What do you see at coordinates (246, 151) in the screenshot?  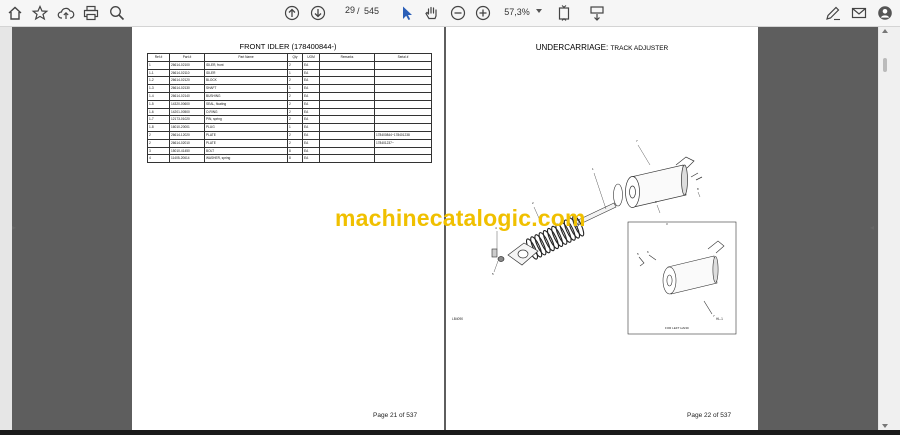 I see `table-cell: BOLT` at bounding box center [246, 151].